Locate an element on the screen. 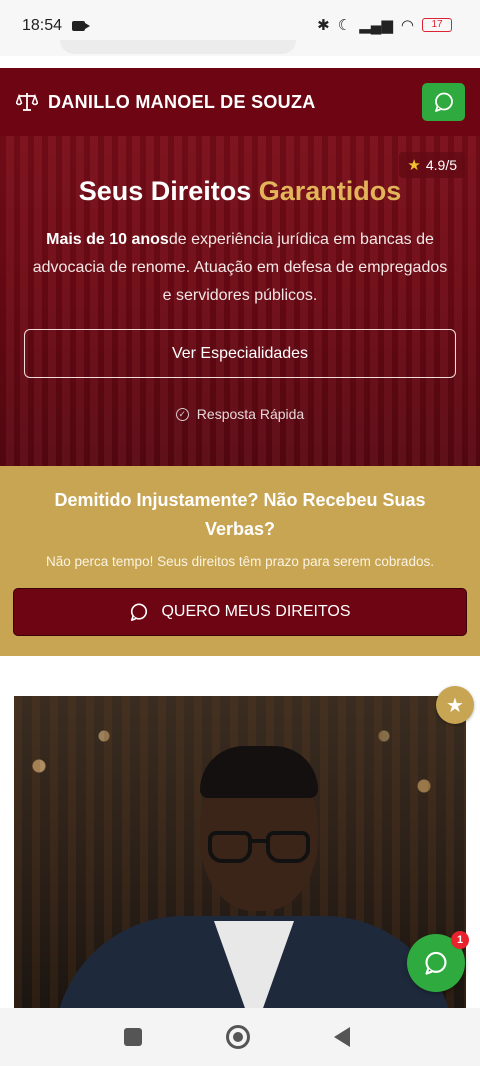  hero-title-accent: Garantidos is located at coordinates (330, 191).